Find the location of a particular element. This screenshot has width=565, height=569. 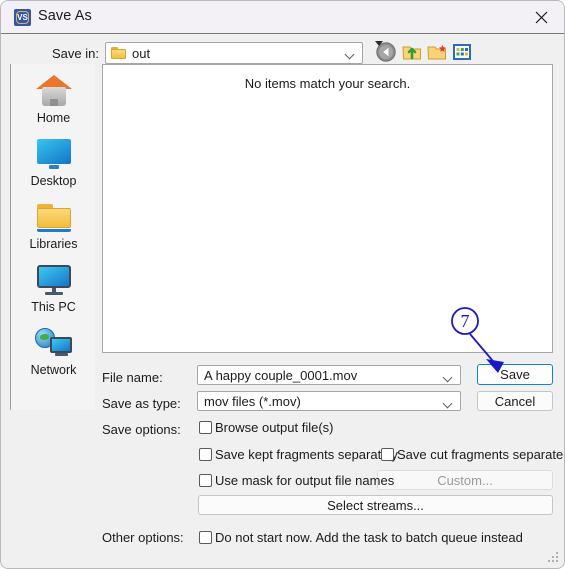

sidebar-item-this-pc: This PC is located at coordinates (53, 293).